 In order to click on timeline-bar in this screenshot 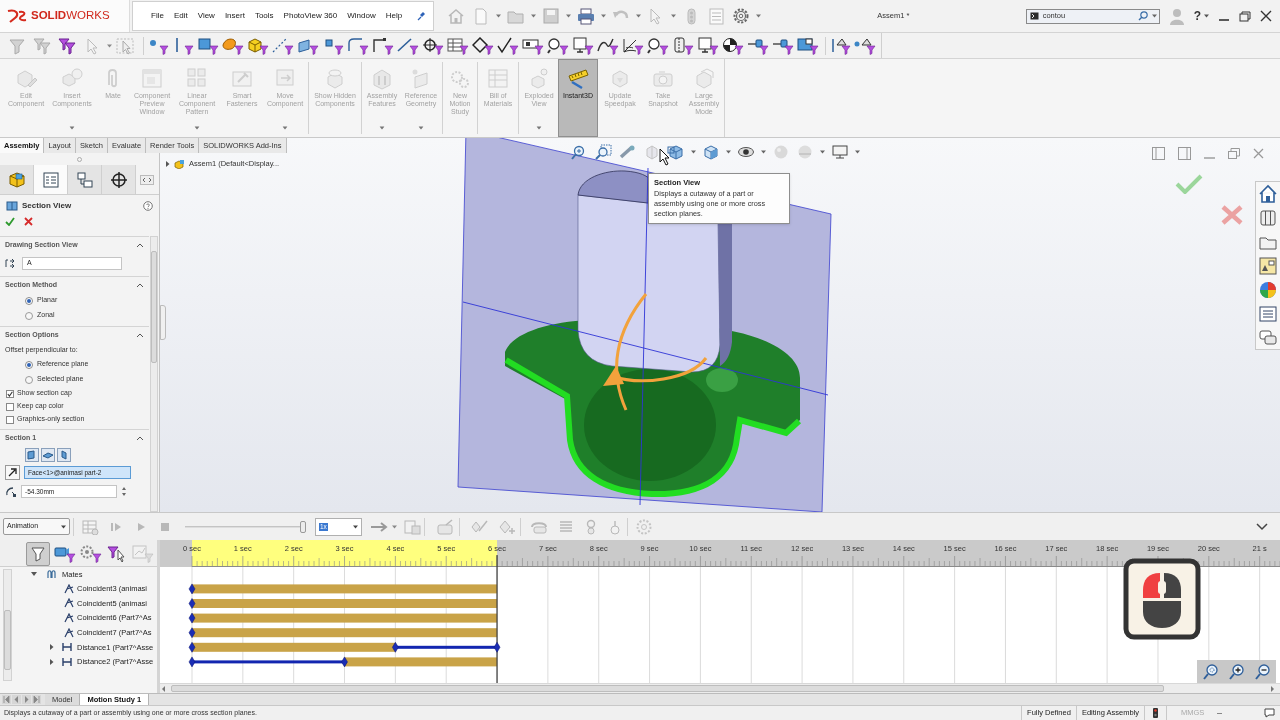, I will do `click(421, 662)`.